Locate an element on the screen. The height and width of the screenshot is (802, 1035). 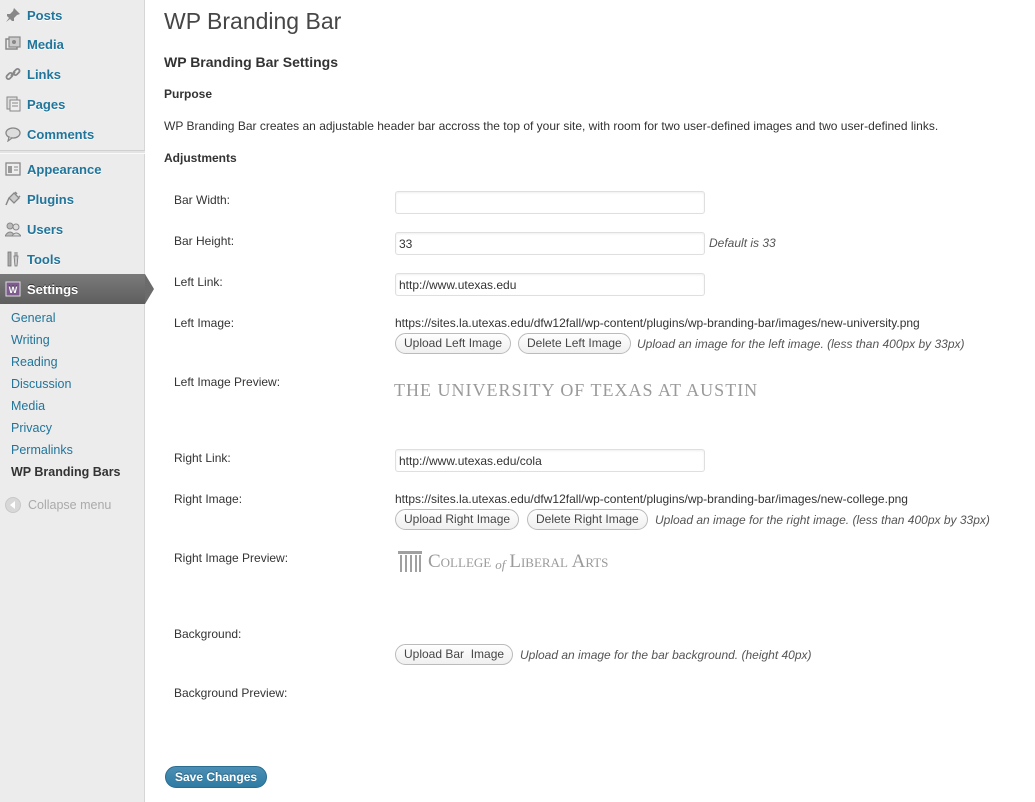
right-image-preview-label: Right Image Preview: is located at coordinates (231, 558).